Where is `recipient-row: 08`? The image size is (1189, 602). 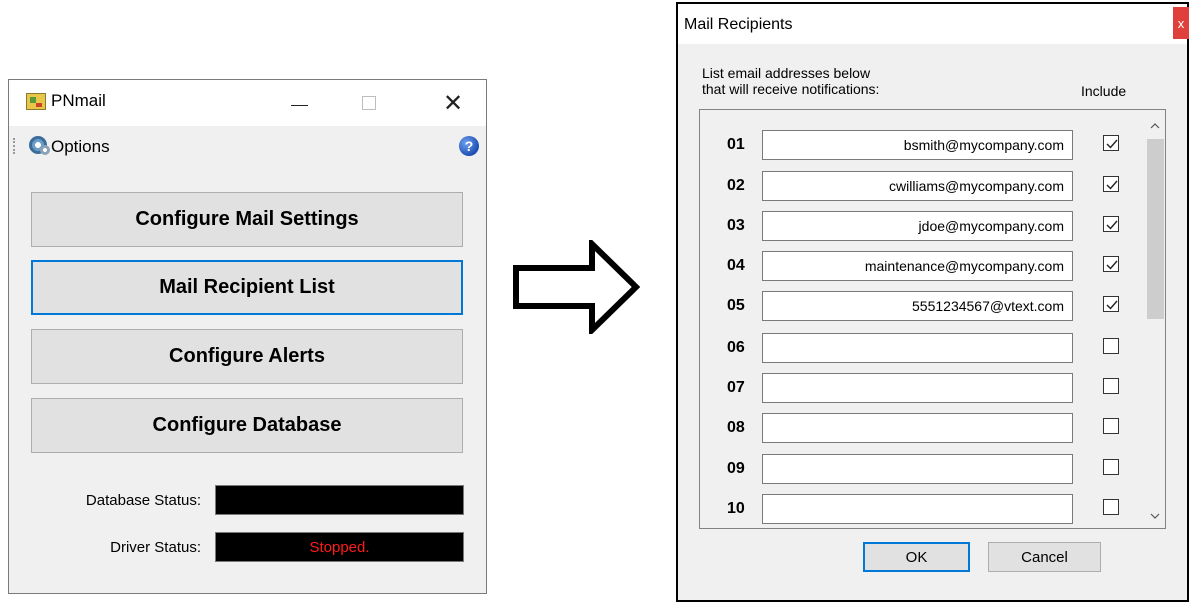 recipient-row: 08 is located at coordinates (920, 428).